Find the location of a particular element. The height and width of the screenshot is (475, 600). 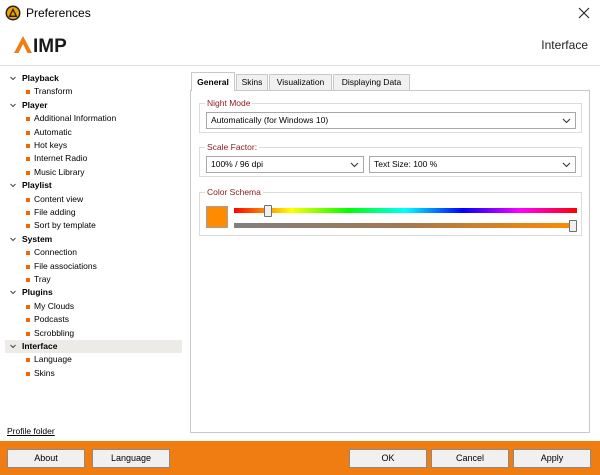

section-title: Interface is located at coordinates (564, 45).